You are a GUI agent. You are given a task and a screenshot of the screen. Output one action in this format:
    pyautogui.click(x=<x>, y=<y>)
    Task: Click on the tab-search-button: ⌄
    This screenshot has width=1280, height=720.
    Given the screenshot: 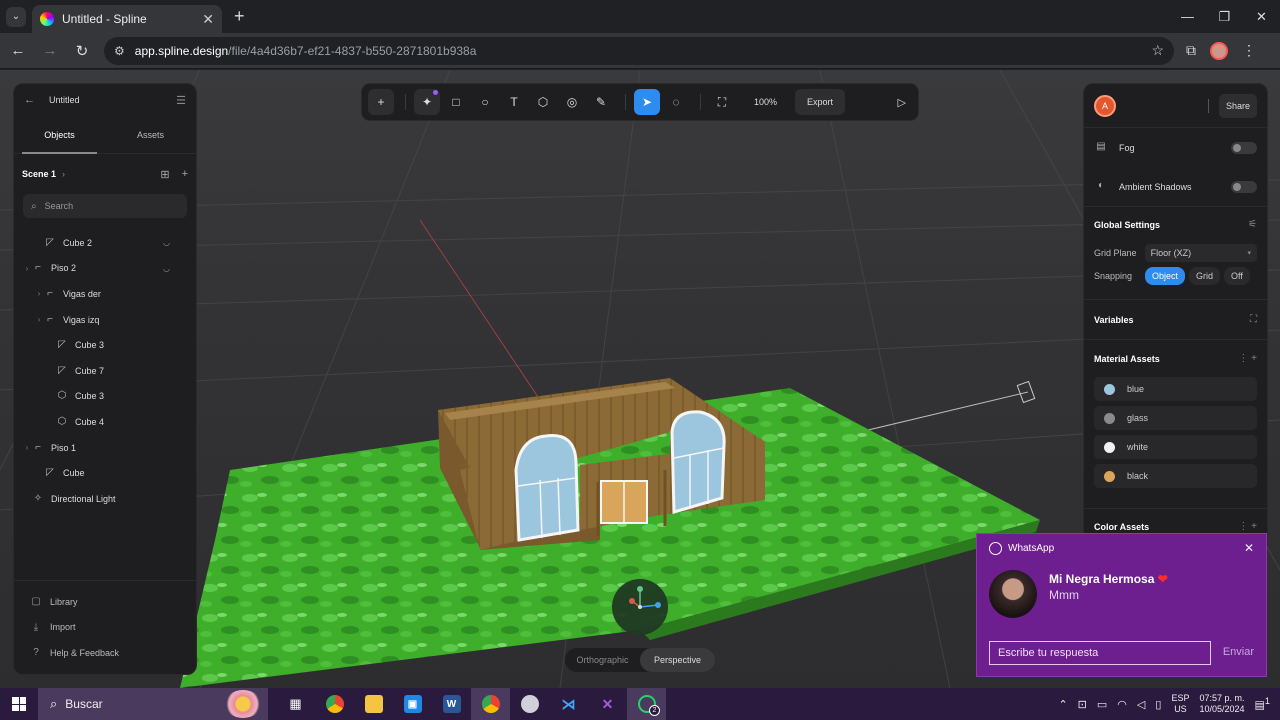 What is the action you would take?
    pyautogui.click(x=16, y=16)
    